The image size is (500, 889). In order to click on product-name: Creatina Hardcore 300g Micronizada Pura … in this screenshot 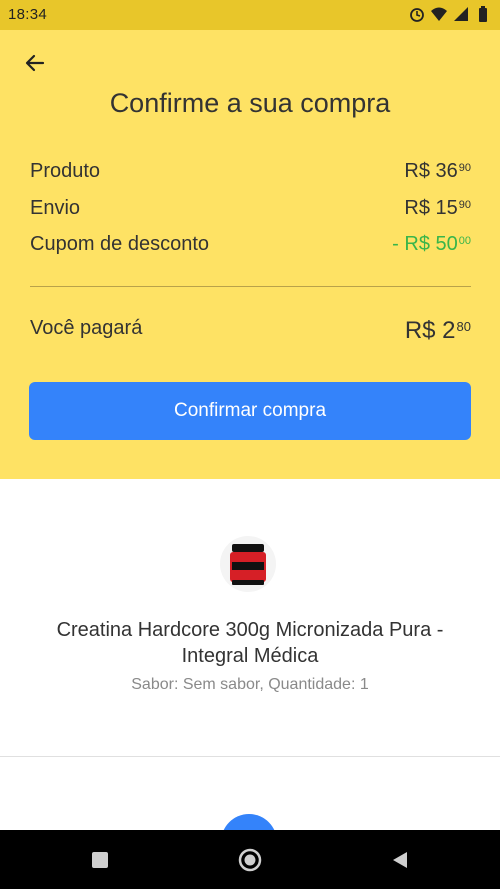, I will do `click(250, 643)`.